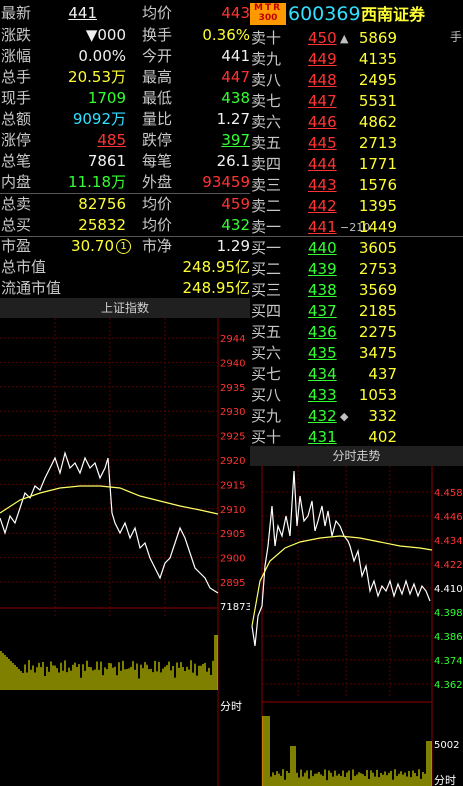  What do you see at coordinates (356, 437) in the screenshot?
I see `buy-row: 买十 431 402` at bounding box center [356, 437].